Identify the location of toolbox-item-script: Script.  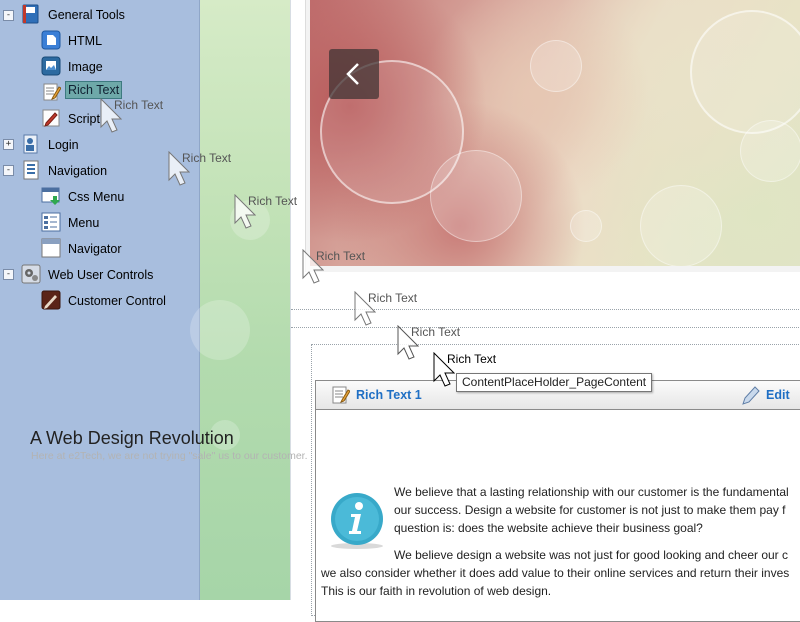
(84, 119).